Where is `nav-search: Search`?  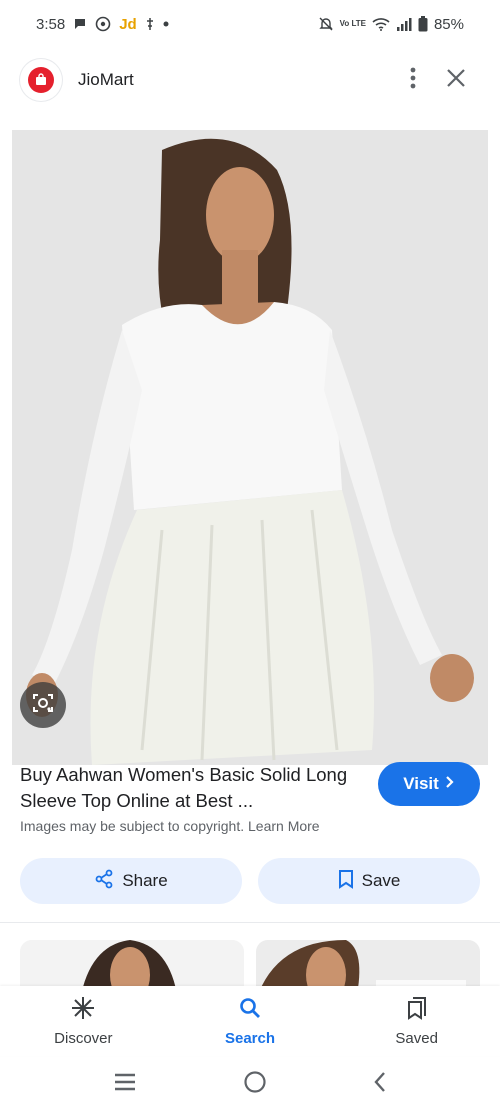
nav-search: Search is located at coordinates (250, 1021).